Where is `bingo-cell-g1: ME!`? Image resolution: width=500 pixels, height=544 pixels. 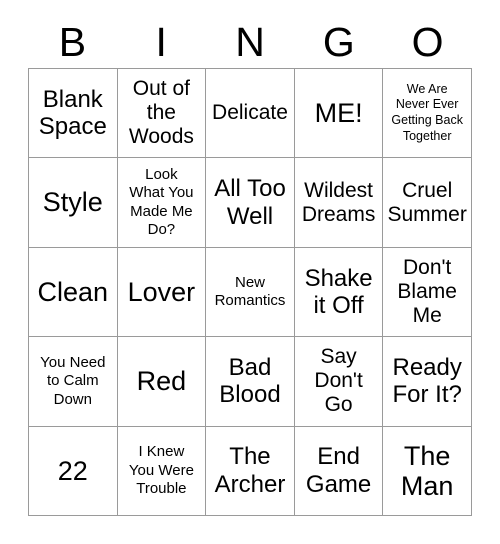
bingo-cell-g1: ME! is located at coordinates (339, 114).